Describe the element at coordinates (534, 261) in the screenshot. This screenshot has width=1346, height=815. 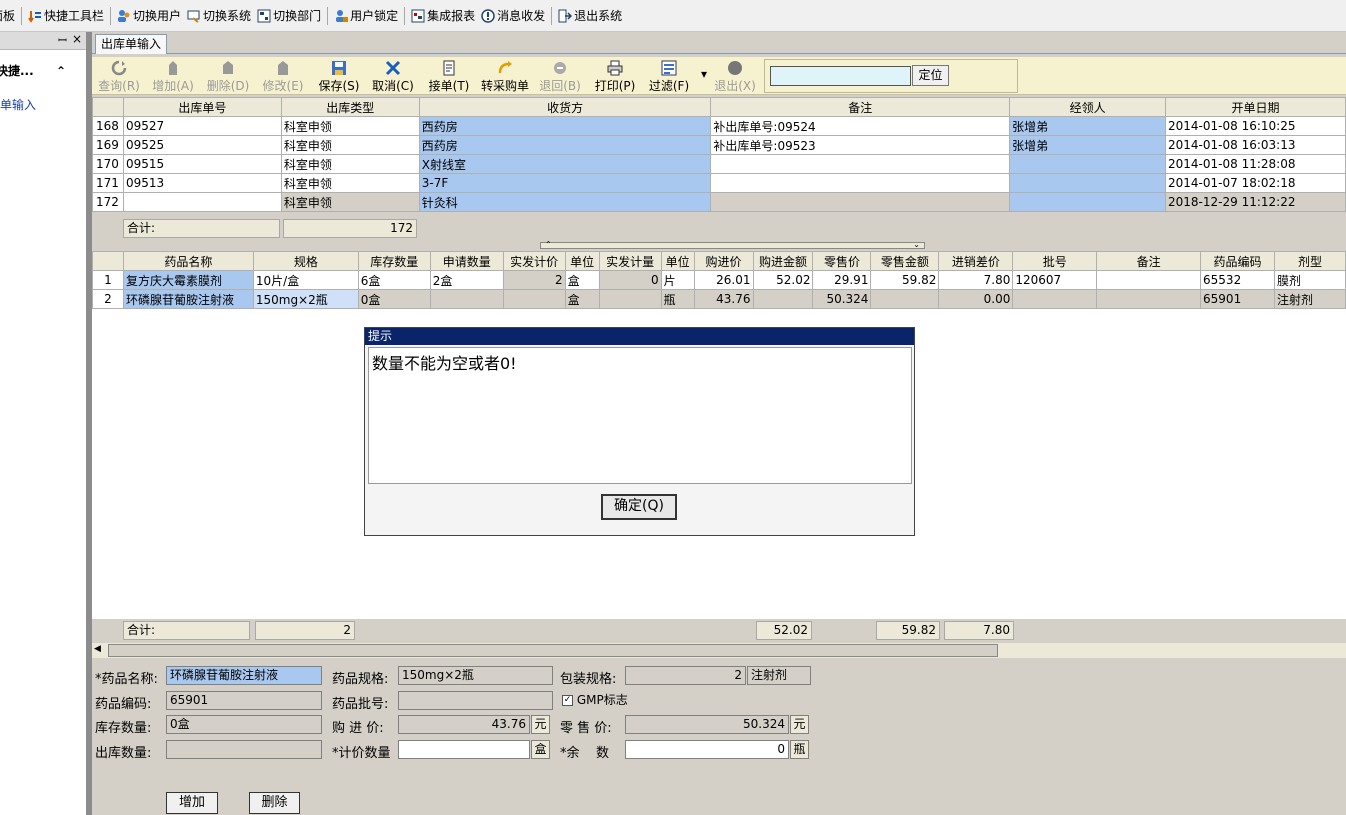
I see `col-header: 实发计价` at that location.